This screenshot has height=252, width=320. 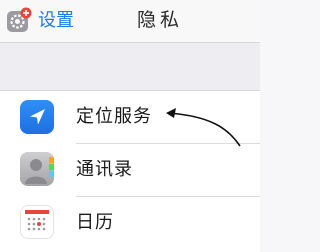 What do you see at coordinates (95, 222) in the screenshot?
I see `list-item-label: 日历` at bounding box center [95, 222].